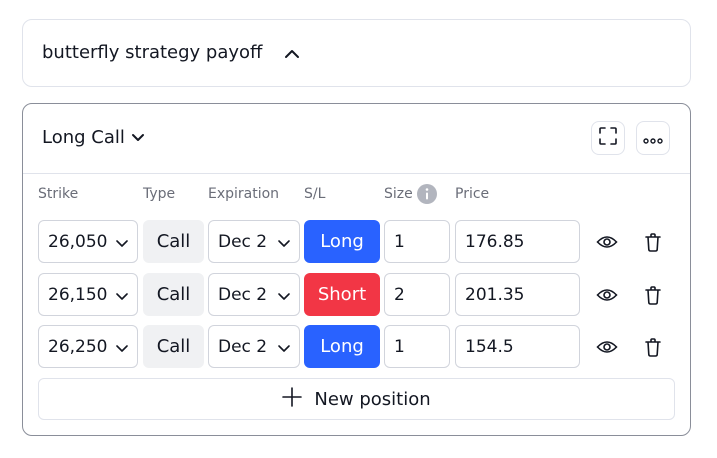 The width and height of the screenshot is (717, 458). I want to click on position-row: 26,250 Call Dec 2 Long 1 154.5, so click(356, 347).